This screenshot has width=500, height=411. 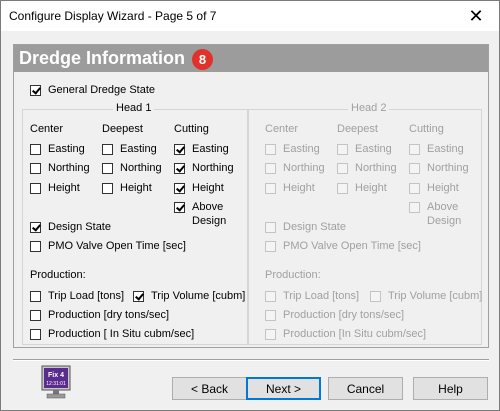 I want to click on head2-deepest-easting-checkbox: Easting, so click(x=364, y=149).